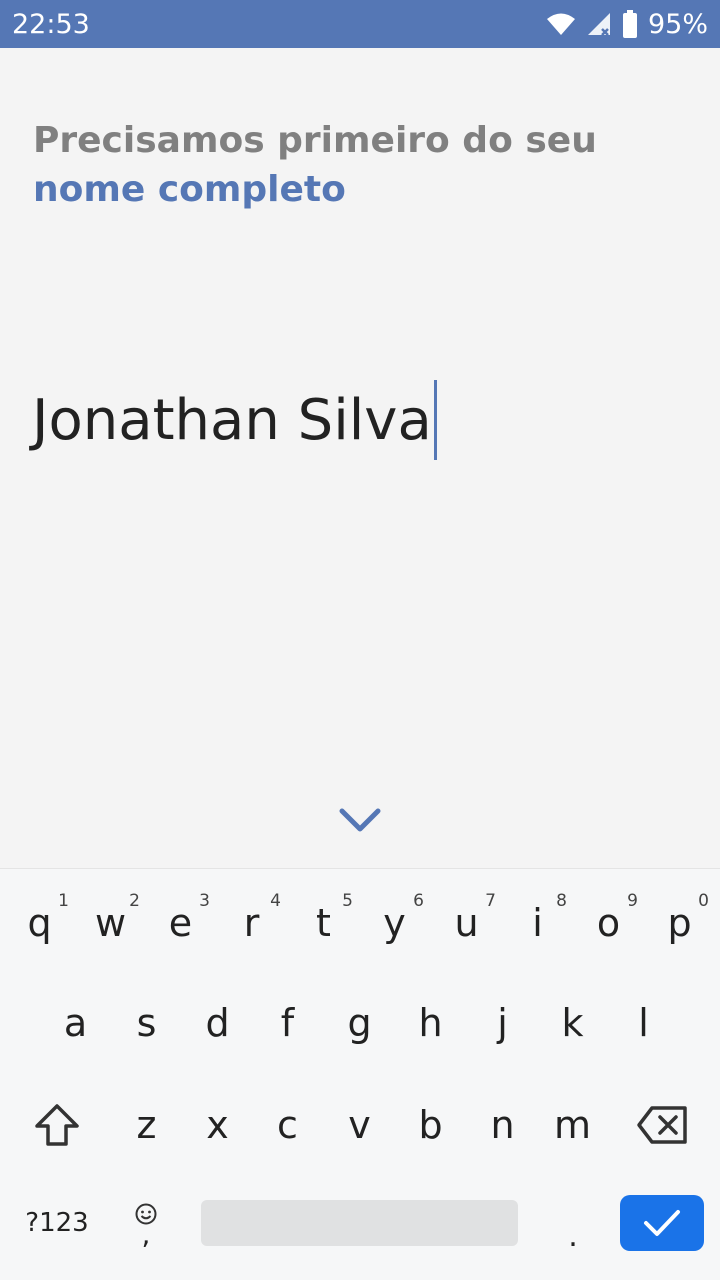 This screenshot has width=720, height=1280. Describe the element at coordinates (189, 189) in the screenshot. I see `prompt-line-2: nome completo` at that location.